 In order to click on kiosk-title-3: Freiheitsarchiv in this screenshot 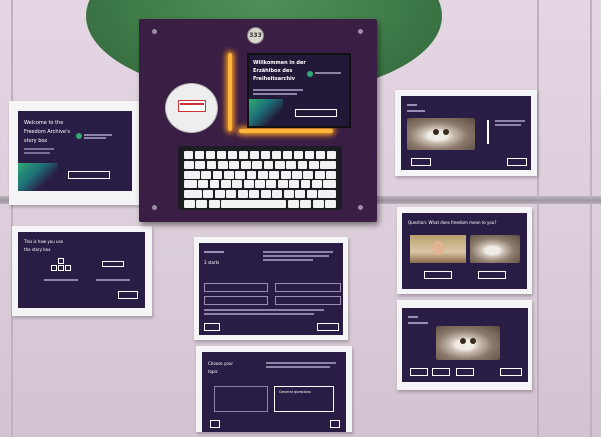, I will do `click(274, 79)`.